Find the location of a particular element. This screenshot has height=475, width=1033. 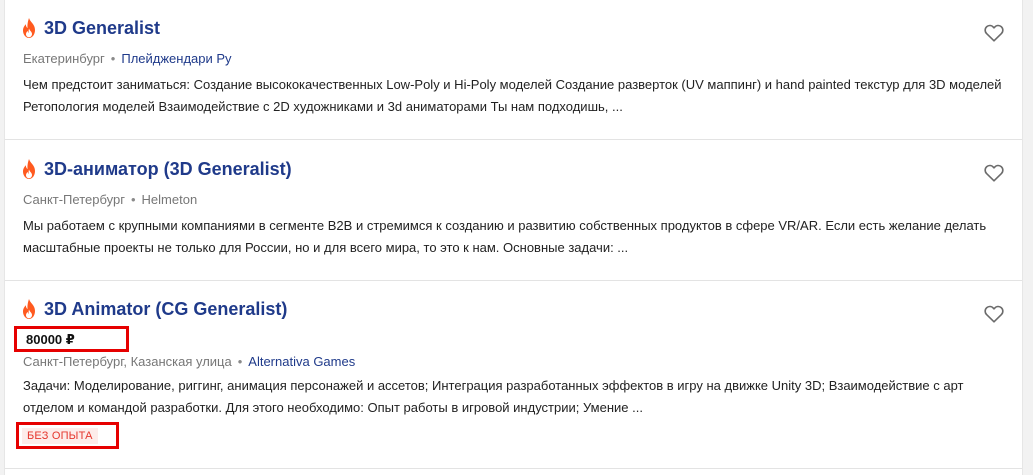

vacancy-title-link: 3D Generalist is located at coordinates (102, 28).